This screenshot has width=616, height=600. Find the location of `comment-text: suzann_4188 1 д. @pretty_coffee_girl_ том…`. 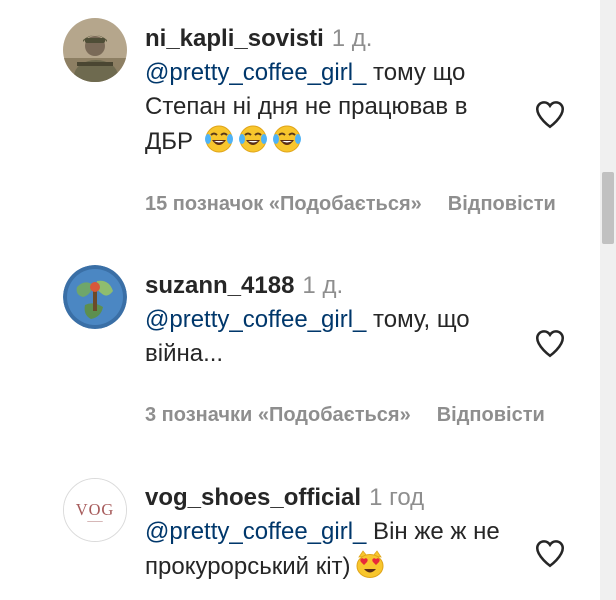

comment-text: suzann_4188 1 д. @pretty_coffee_girl_ том… is located at coordinates (332, 320).